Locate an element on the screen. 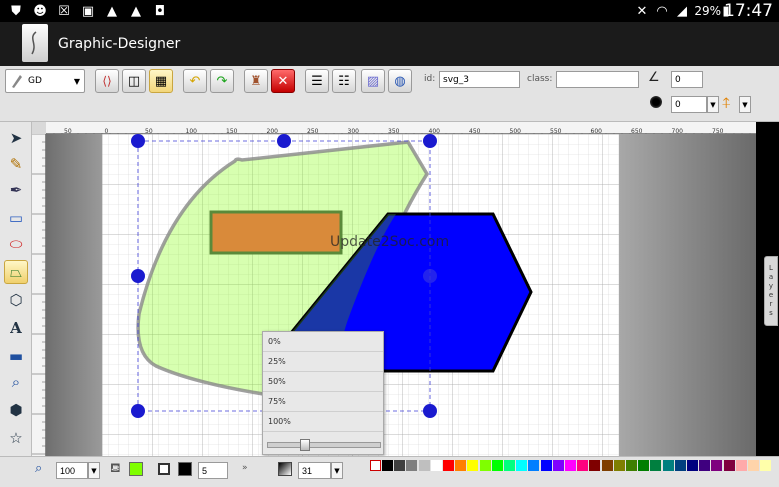 The image size is (779, 487). no-color-swatch is located at coordinates (375, 465).